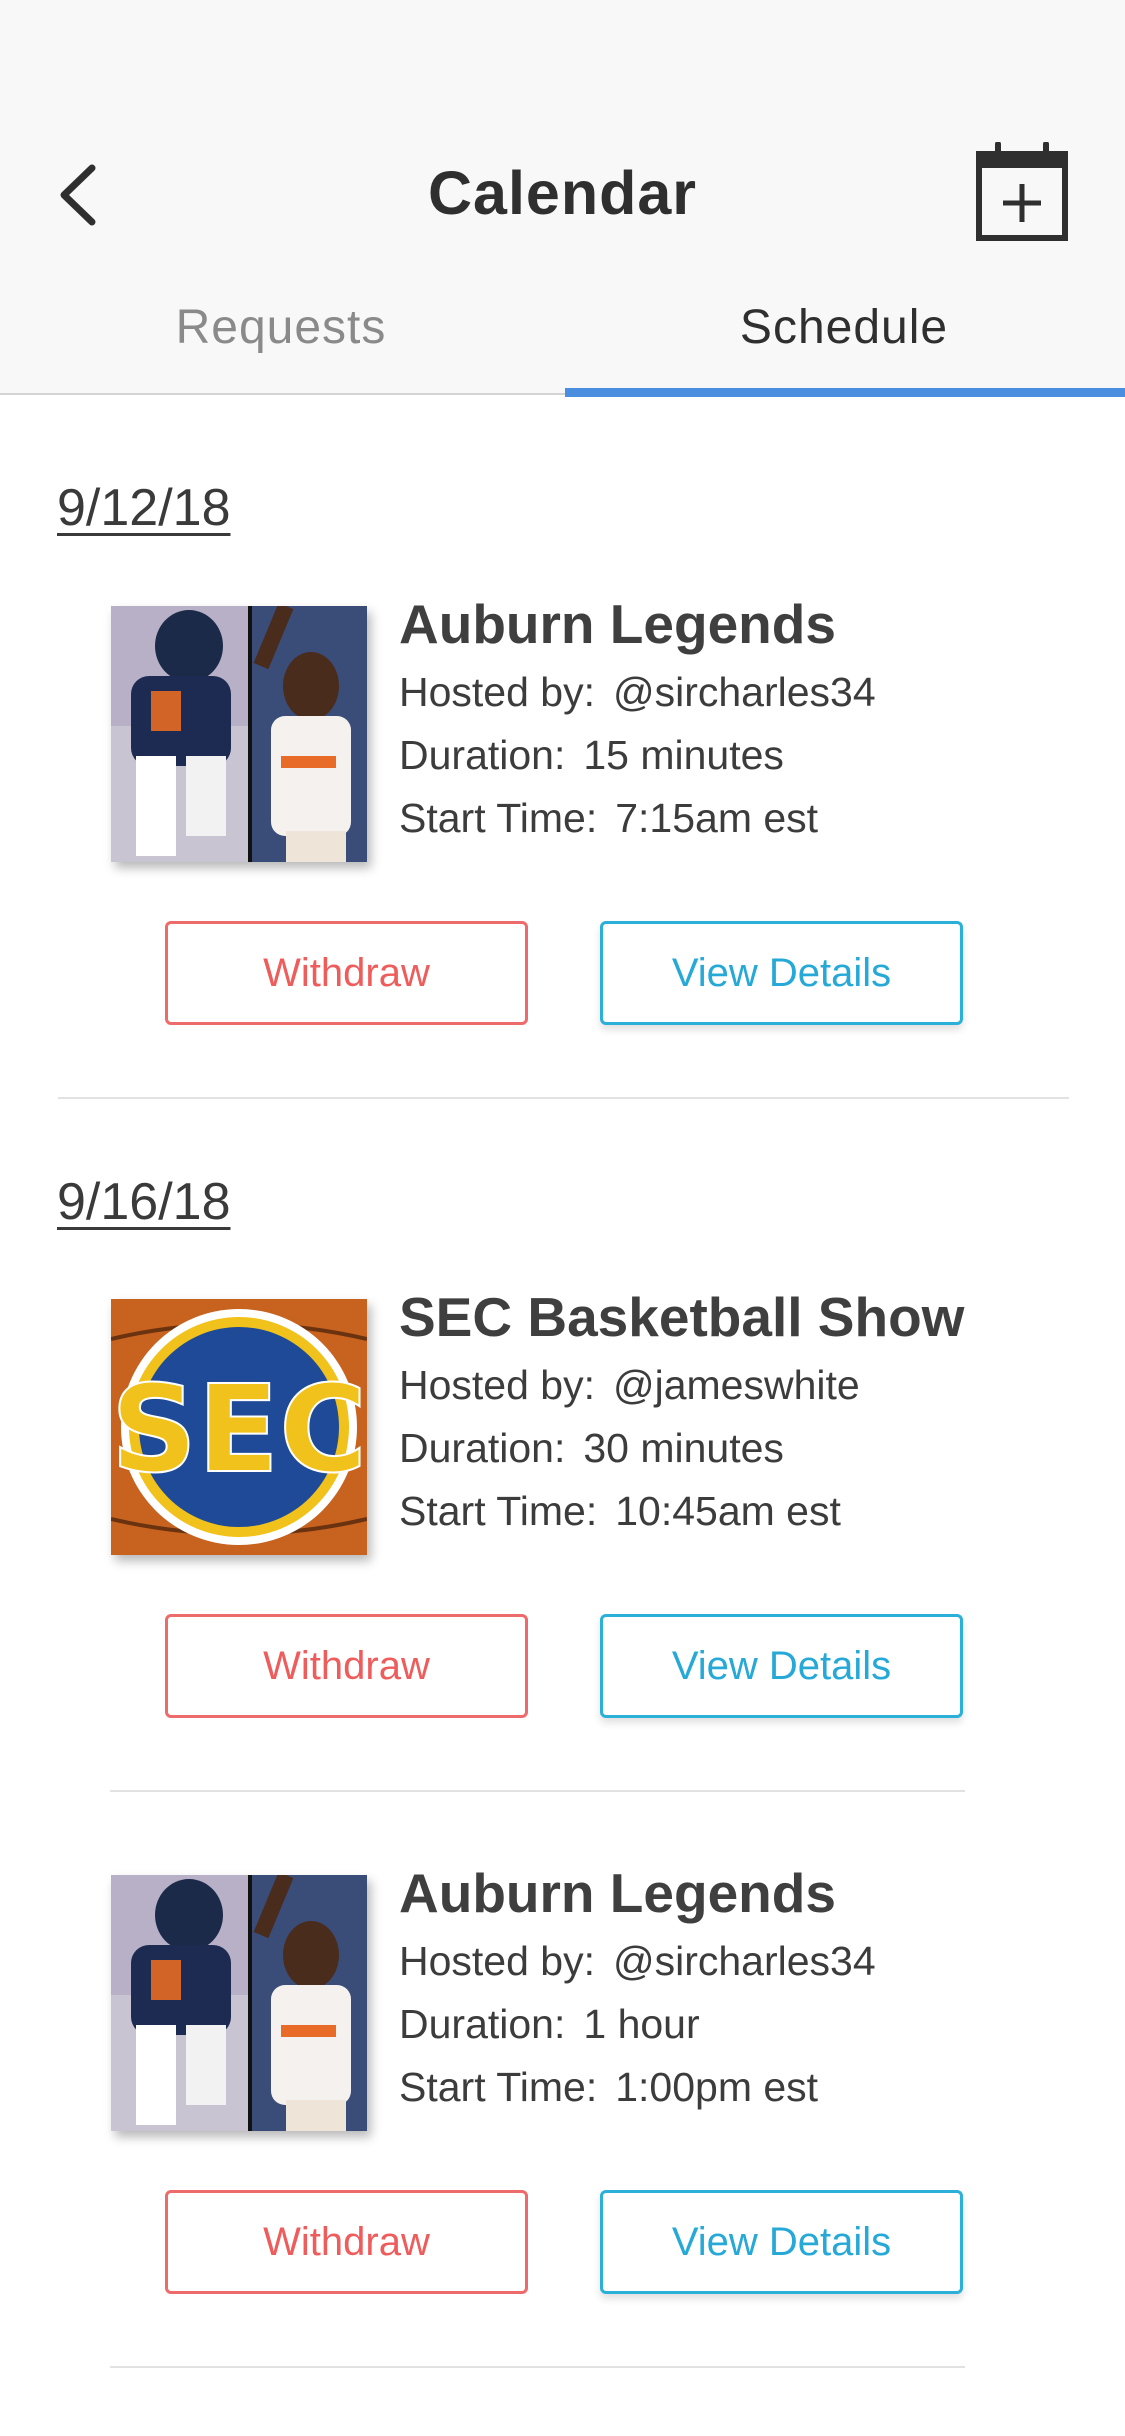 The height and width of the screenshot is (2436, 1125). What do you see at coordinates (728, 1511) in the screenshot?
I see `event-start-time: 10:45am est` at bounding box center [728, 1511].